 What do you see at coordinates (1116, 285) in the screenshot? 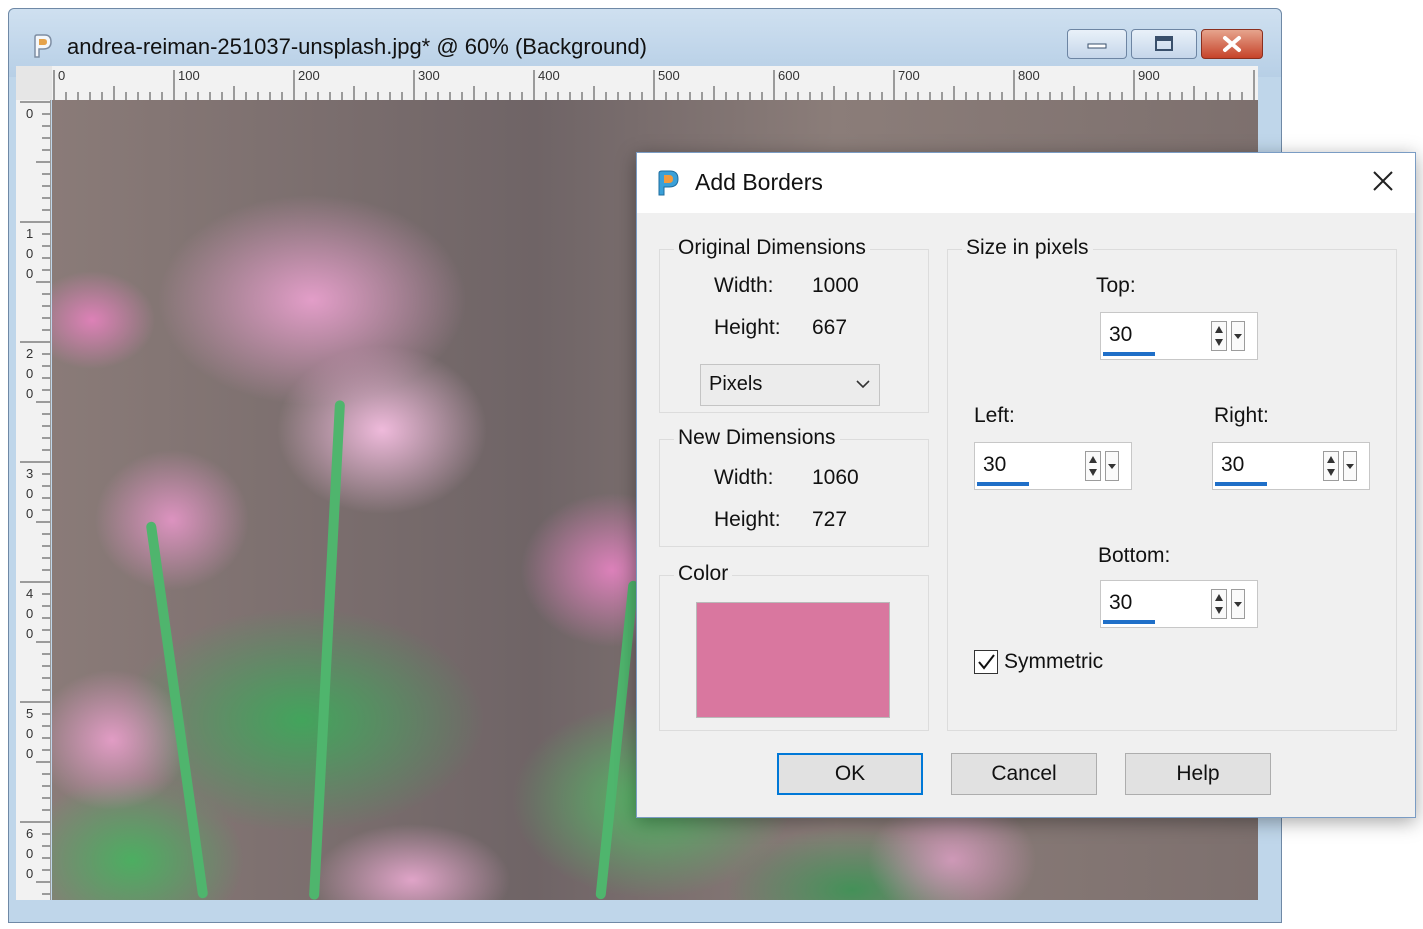
I see `top-label: Top:` at bounding box center [1116, 285].